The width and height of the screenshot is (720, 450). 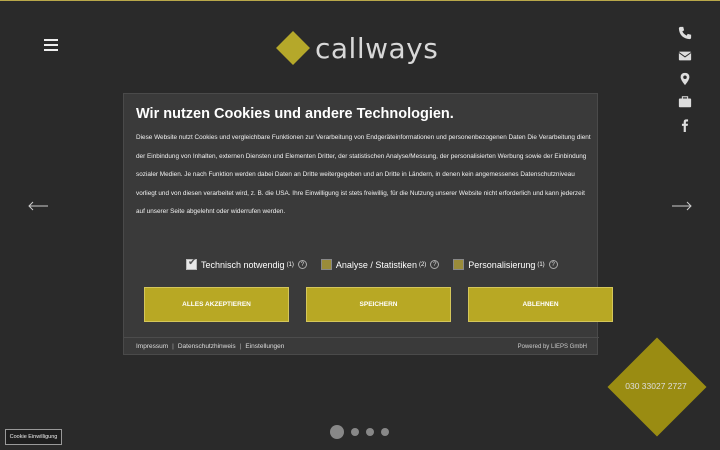 What do you see at coordinates (152, 346) in the screenshot?
I see `impressum-link: Impressum` at bounding box center [152, 346].